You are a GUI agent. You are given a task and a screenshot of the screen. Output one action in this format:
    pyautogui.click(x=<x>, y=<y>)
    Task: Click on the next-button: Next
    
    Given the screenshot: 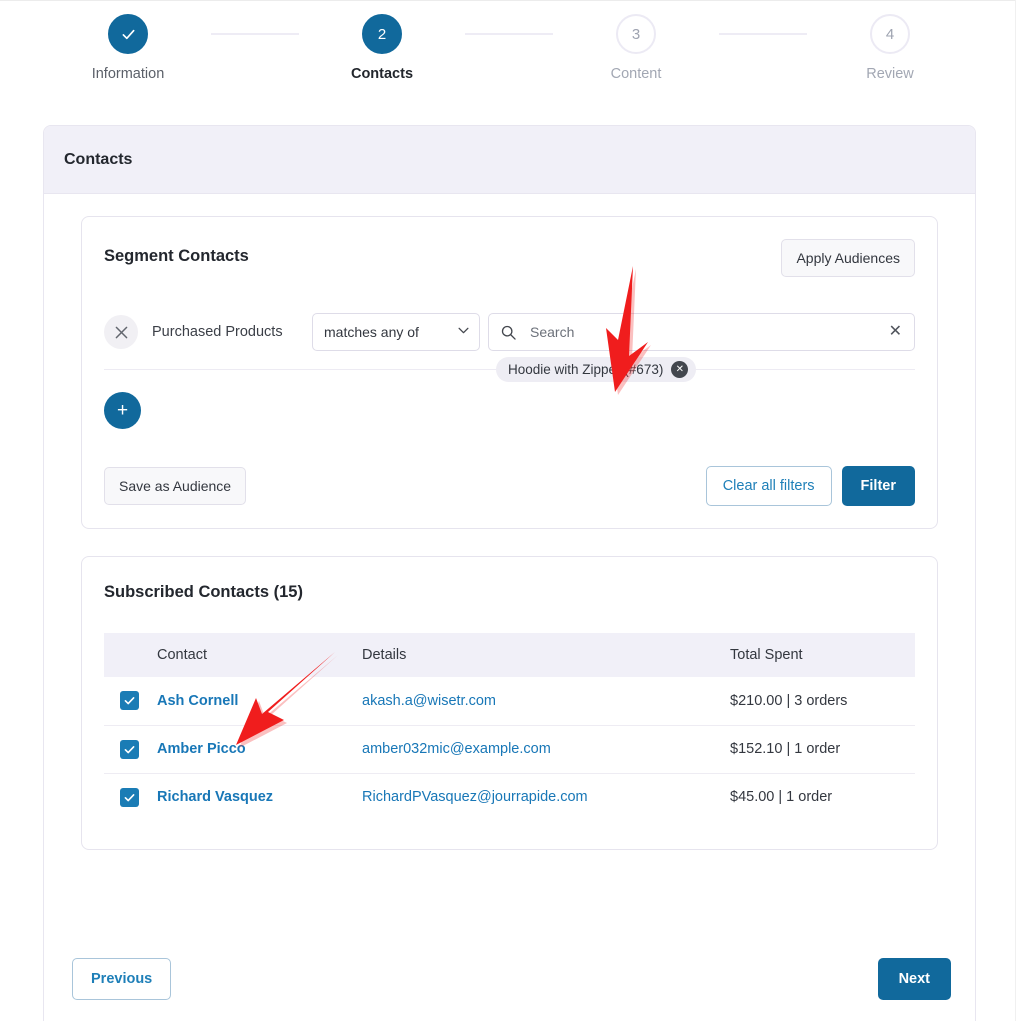 What is the action you would take?
    pyautogui.click(x=914, y=979)
    